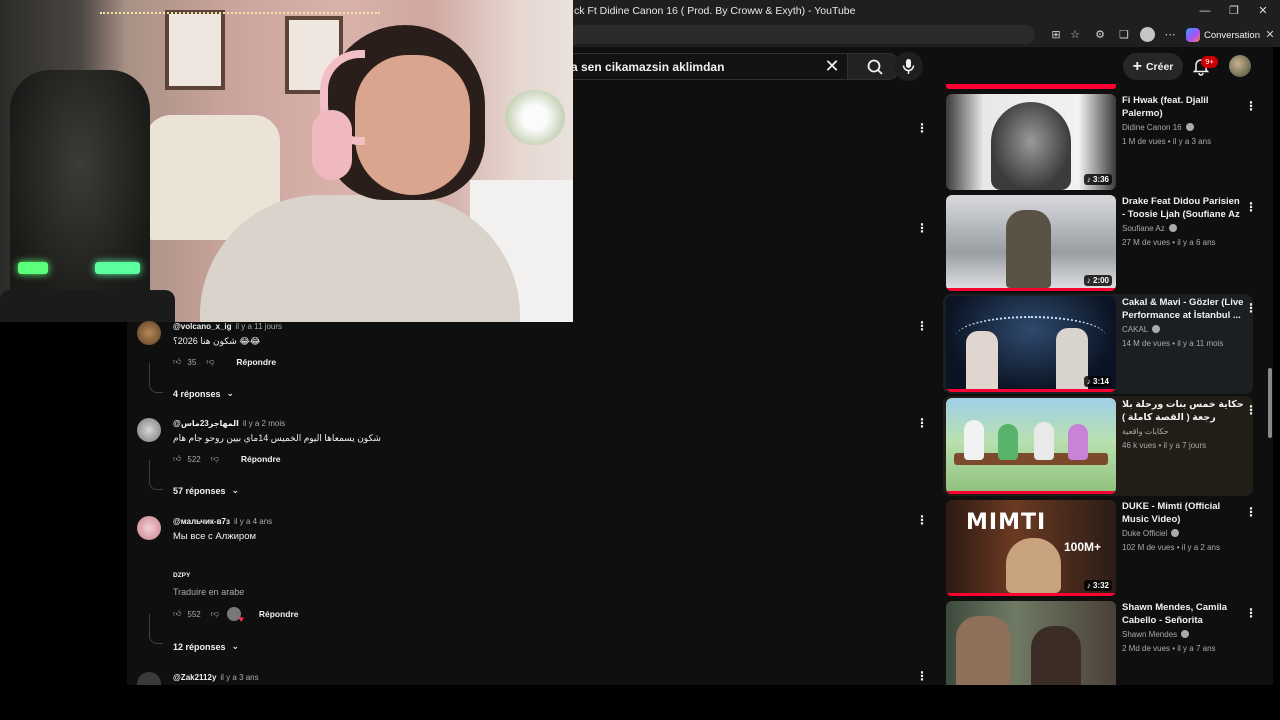 This screenshot has height=720, width=1280. Describe the element at coordinates (1183, 107) in the screenshot. I see `video-title: Fi Hwak (feat. Djalil Palermo)` at that location.